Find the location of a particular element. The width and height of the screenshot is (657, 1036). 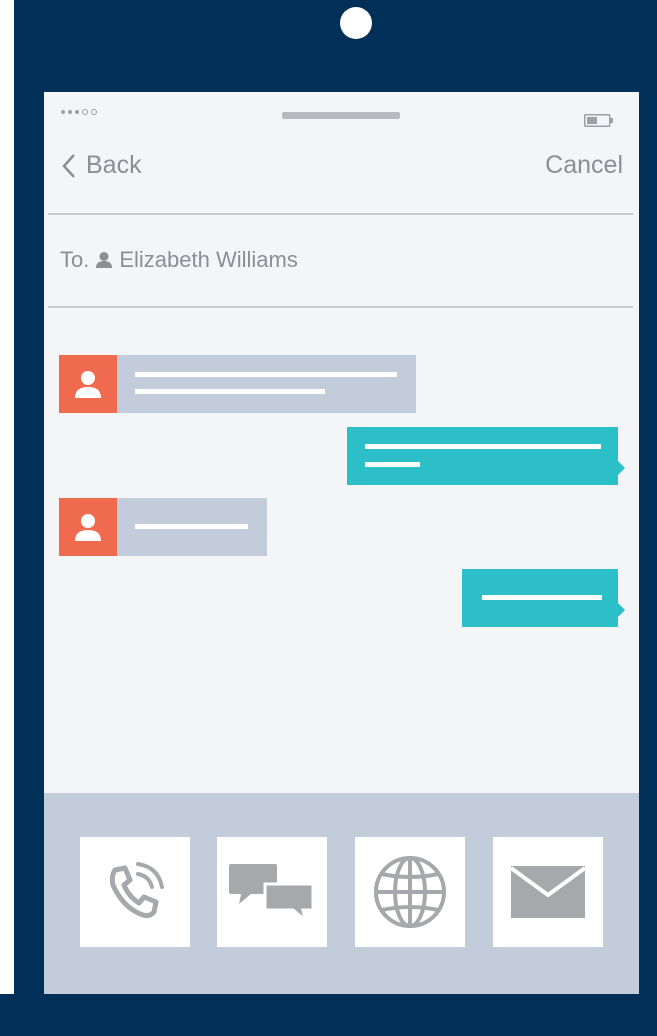

call-button is located at coordinates (135, 892).